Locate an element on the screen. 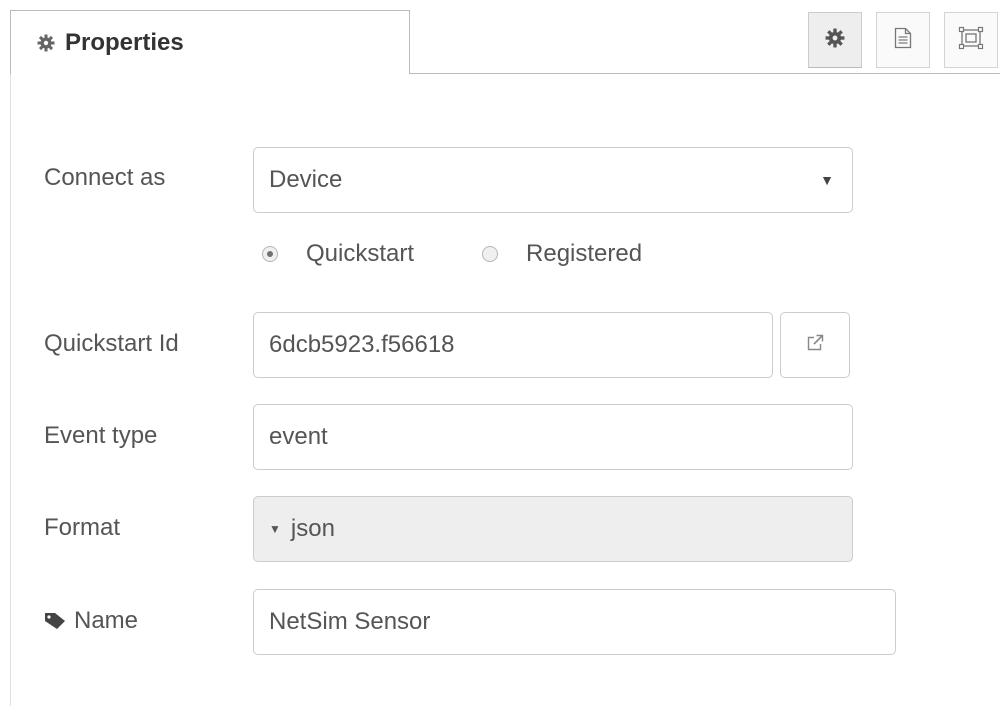  tag-icon is located at coordinates (55, 621).